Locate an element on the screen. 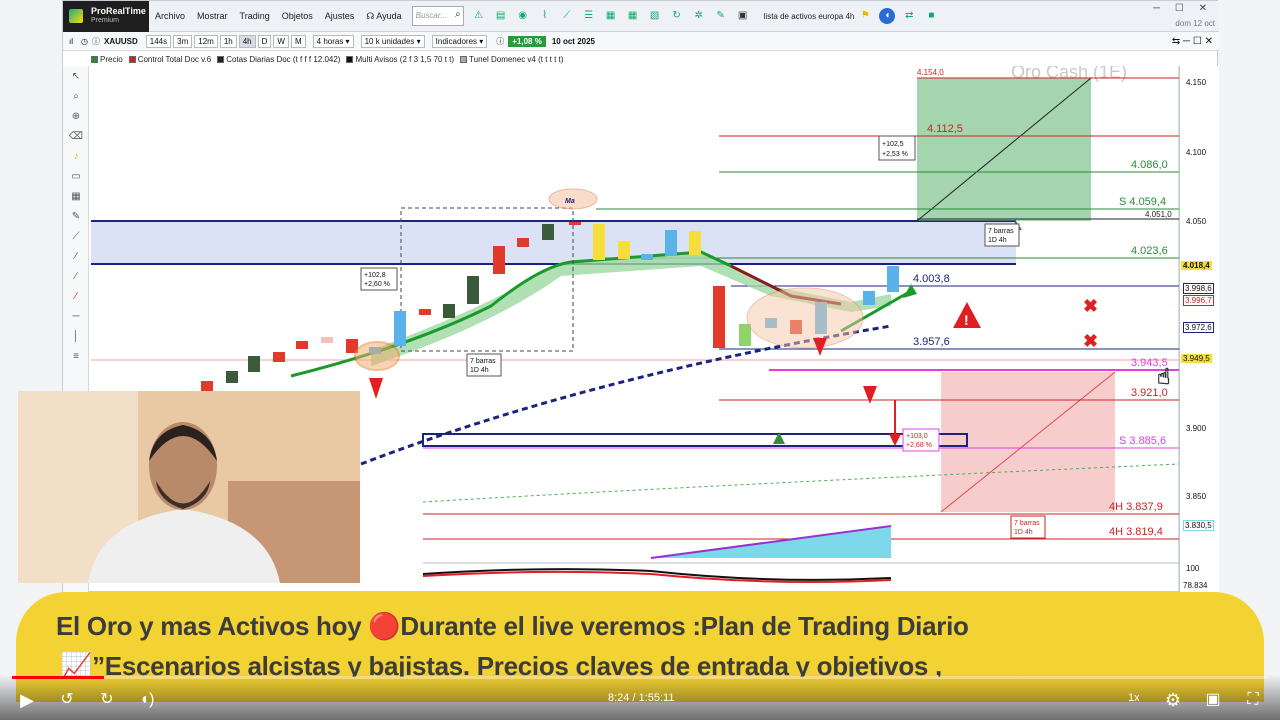 The image size is (1280, 720). refresh-icon: ↻ is located at coordinates (677, 16).